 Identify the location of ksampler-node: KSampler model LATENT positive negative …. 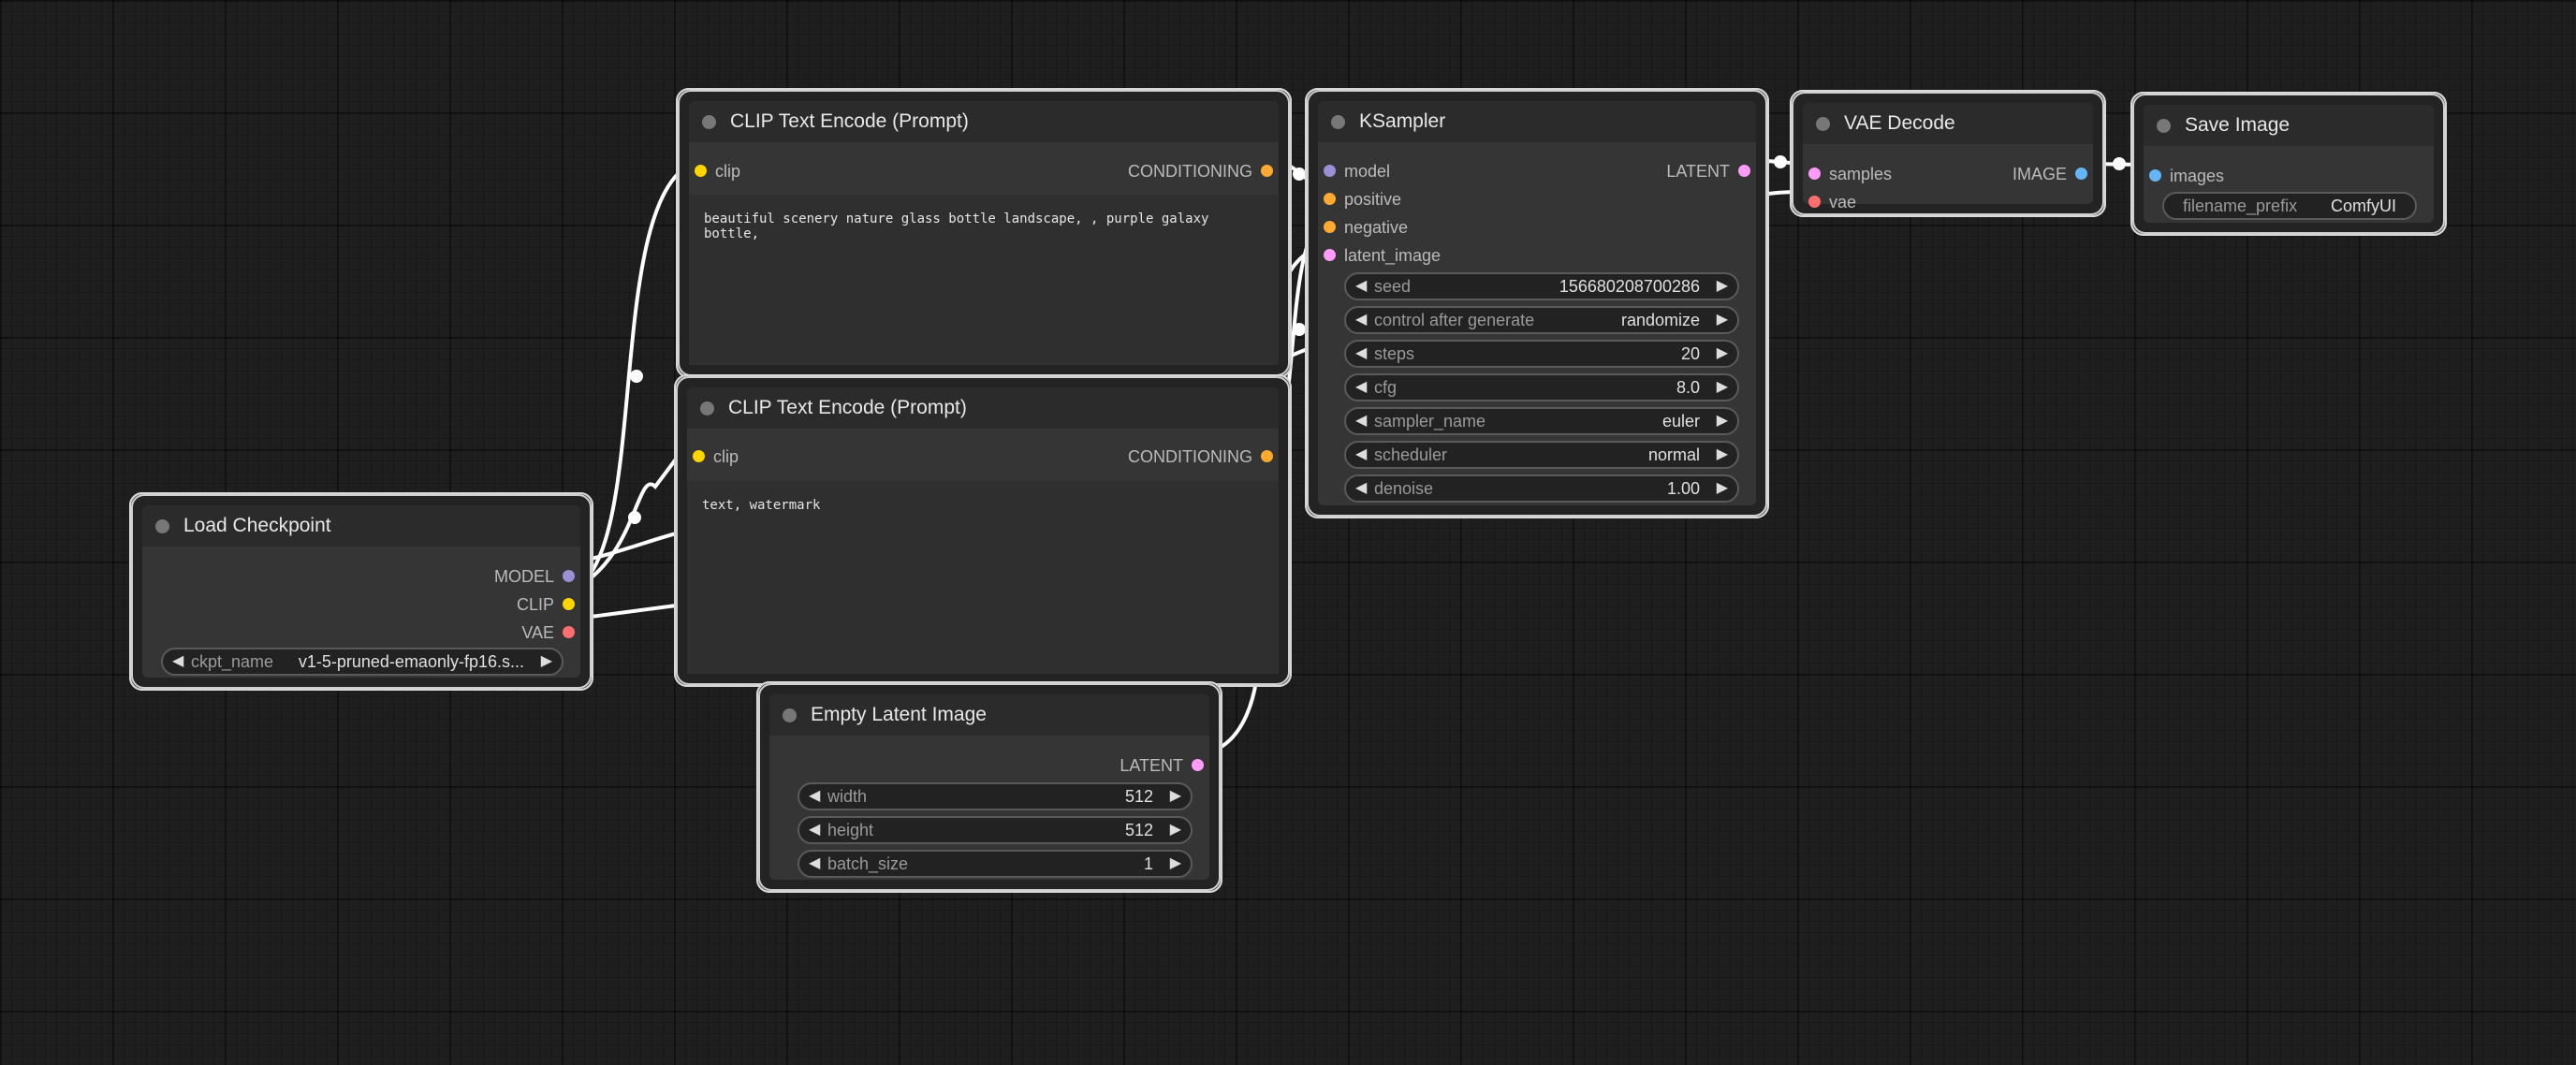
(1537, 303).